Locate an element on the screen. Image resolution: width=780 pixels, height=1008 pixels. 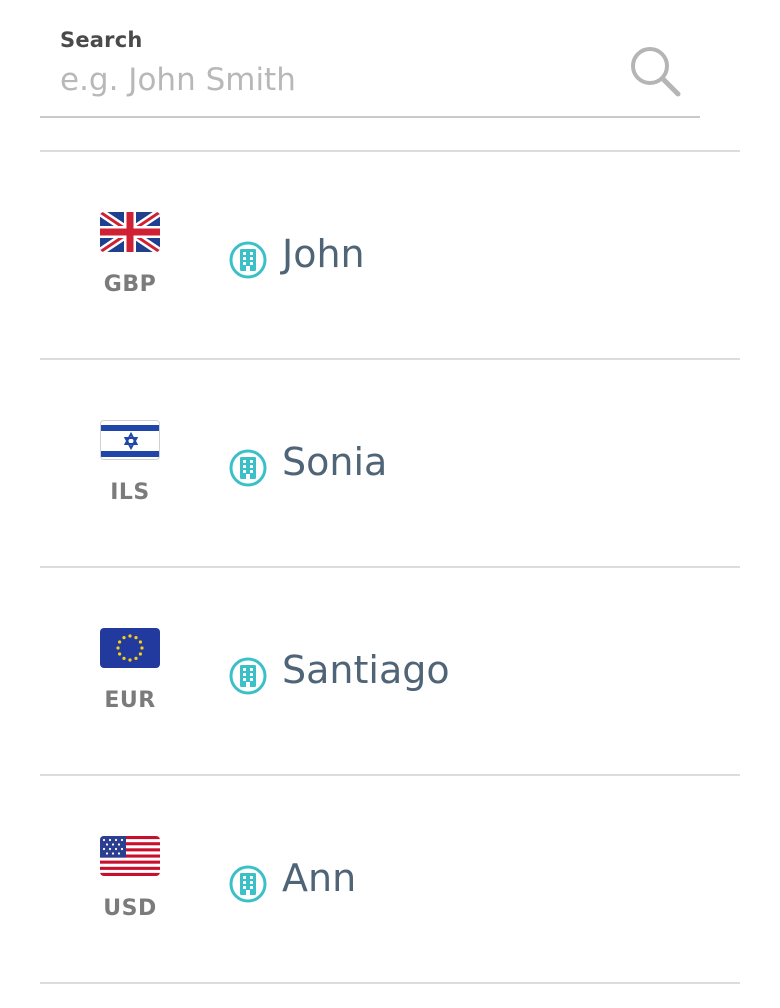
israel-flag-icon is located at coordinates (130, 440).